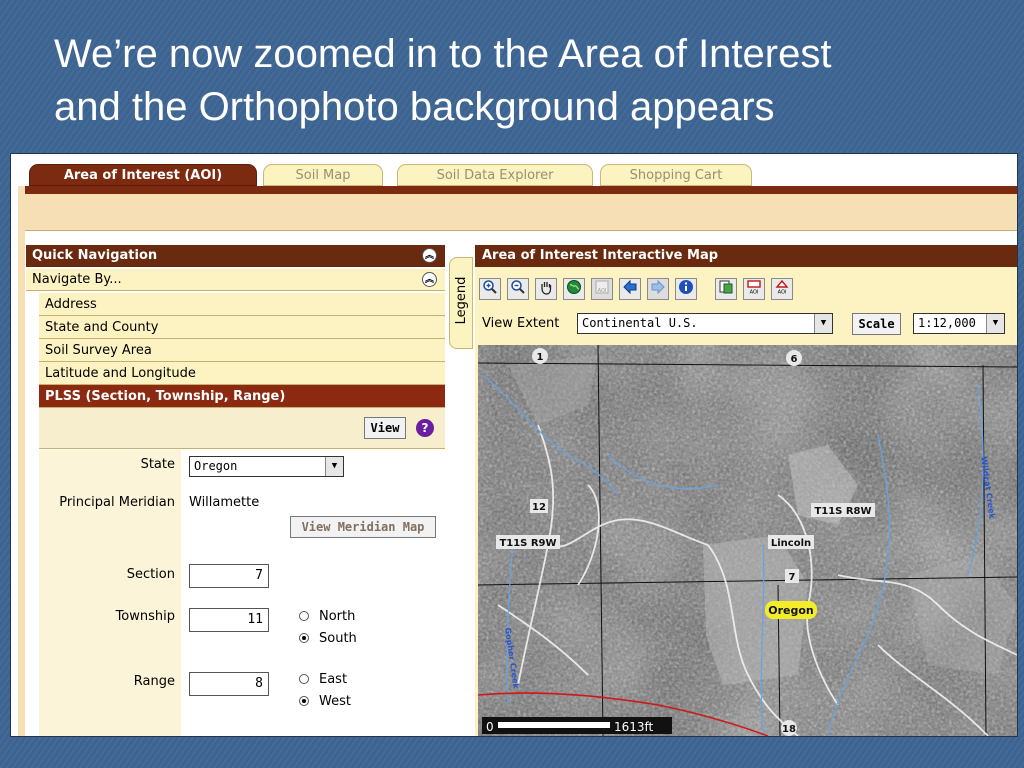 The height and width of the screenshot is (768, 1024). What do you see at coordinates (789, 729) in the screenshot?
I see `map-label-section-18: 18` at bounding box center [789, 729].